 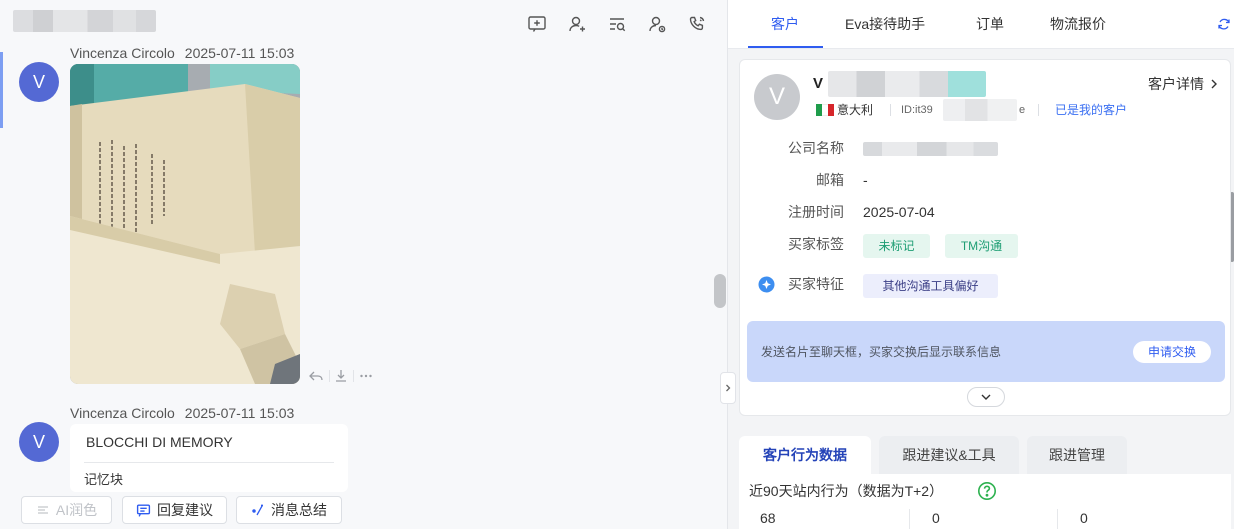 What do you see at coordinates (855, 110) in the screenshot?
I see `customer-country: 意大利` at bounding box center [855, 110].